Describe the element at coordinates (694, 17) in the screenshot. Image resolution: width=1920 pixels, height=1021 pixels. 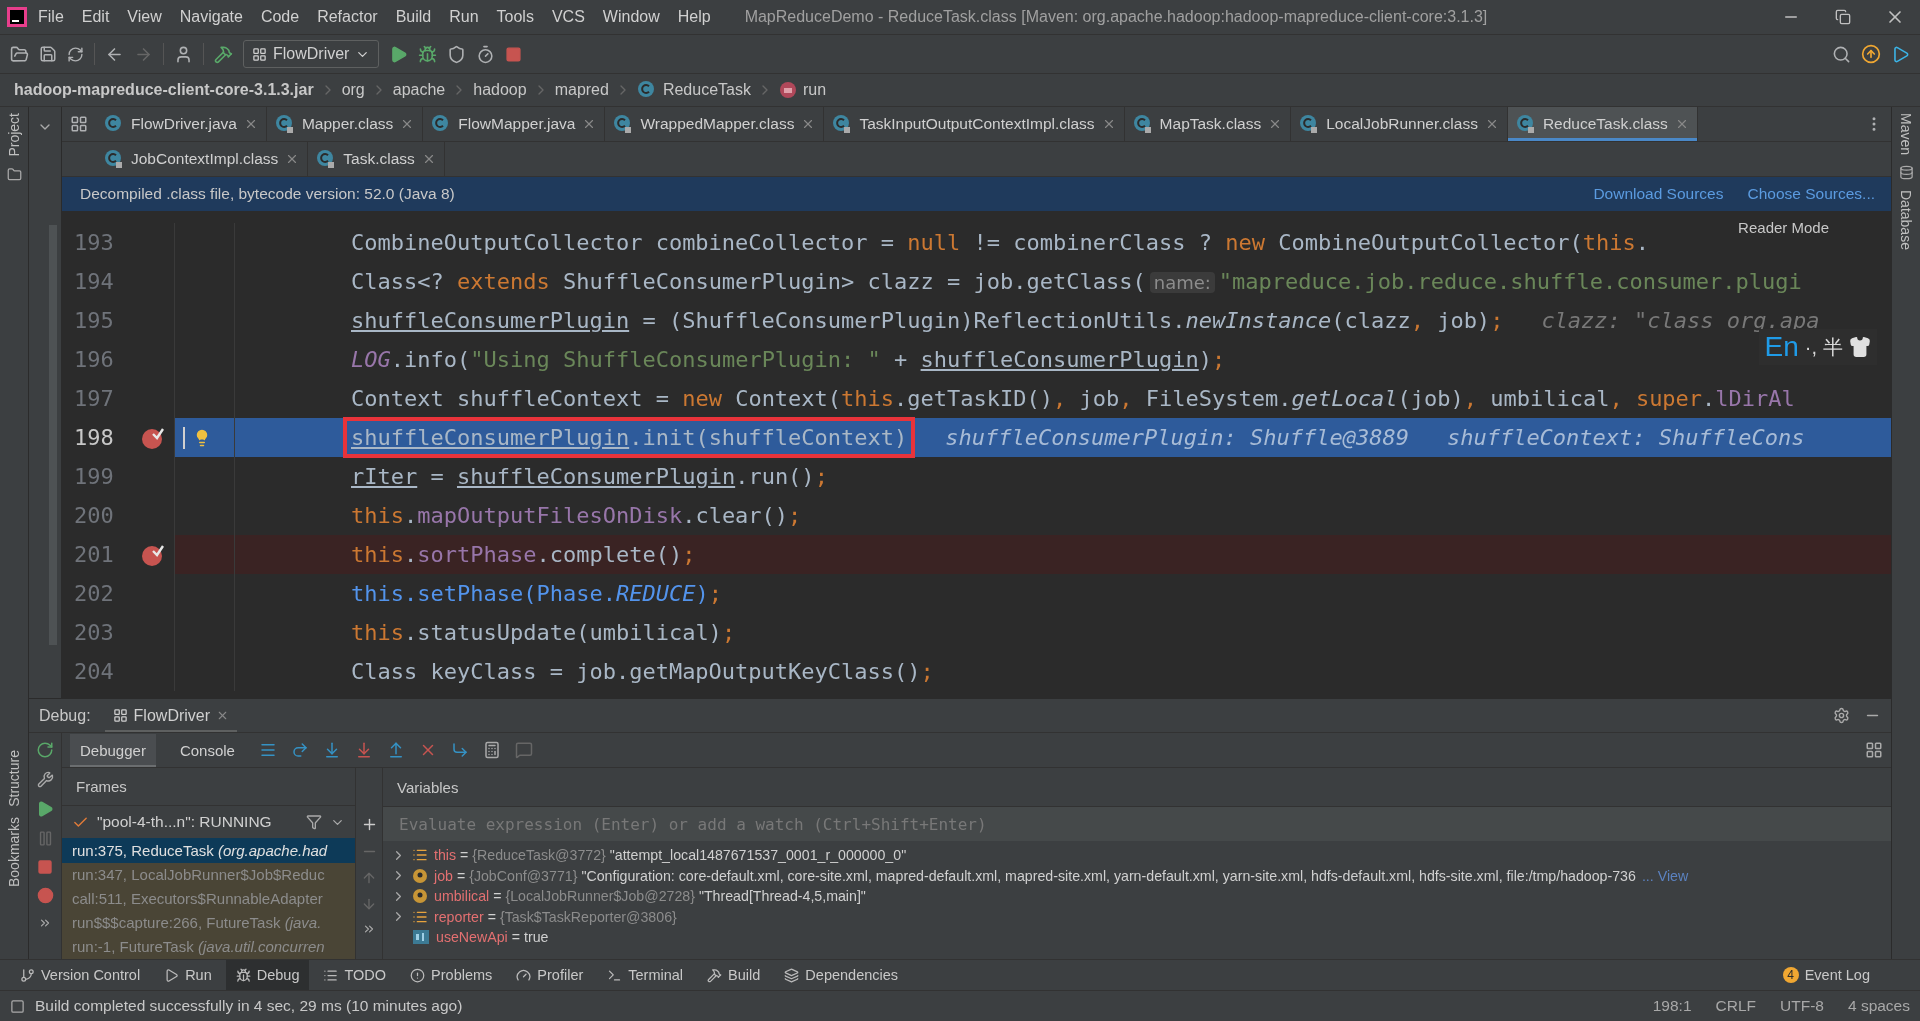
I see `menu-item: Help` at that location.